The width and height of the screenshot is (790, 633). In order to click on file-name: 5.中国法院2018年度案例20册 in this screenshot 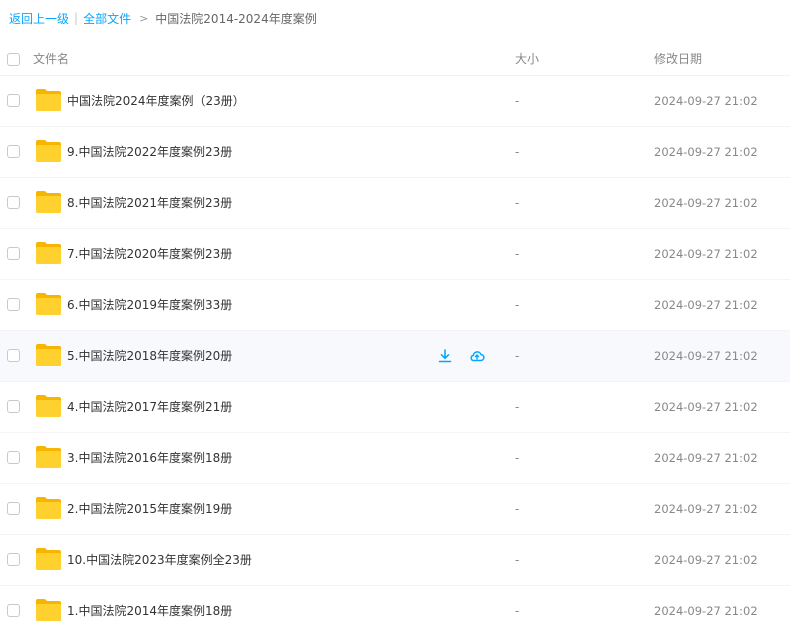, I will do `click(149, 356)`.